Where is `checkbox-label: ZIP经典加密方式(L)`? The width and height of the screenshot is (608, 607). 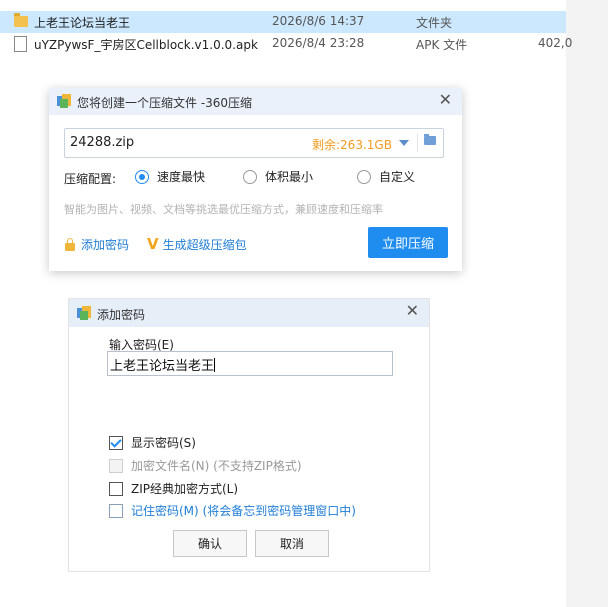 checkbox-label: ZIP经典加密方式(L) is located at coordinates (185, 489).